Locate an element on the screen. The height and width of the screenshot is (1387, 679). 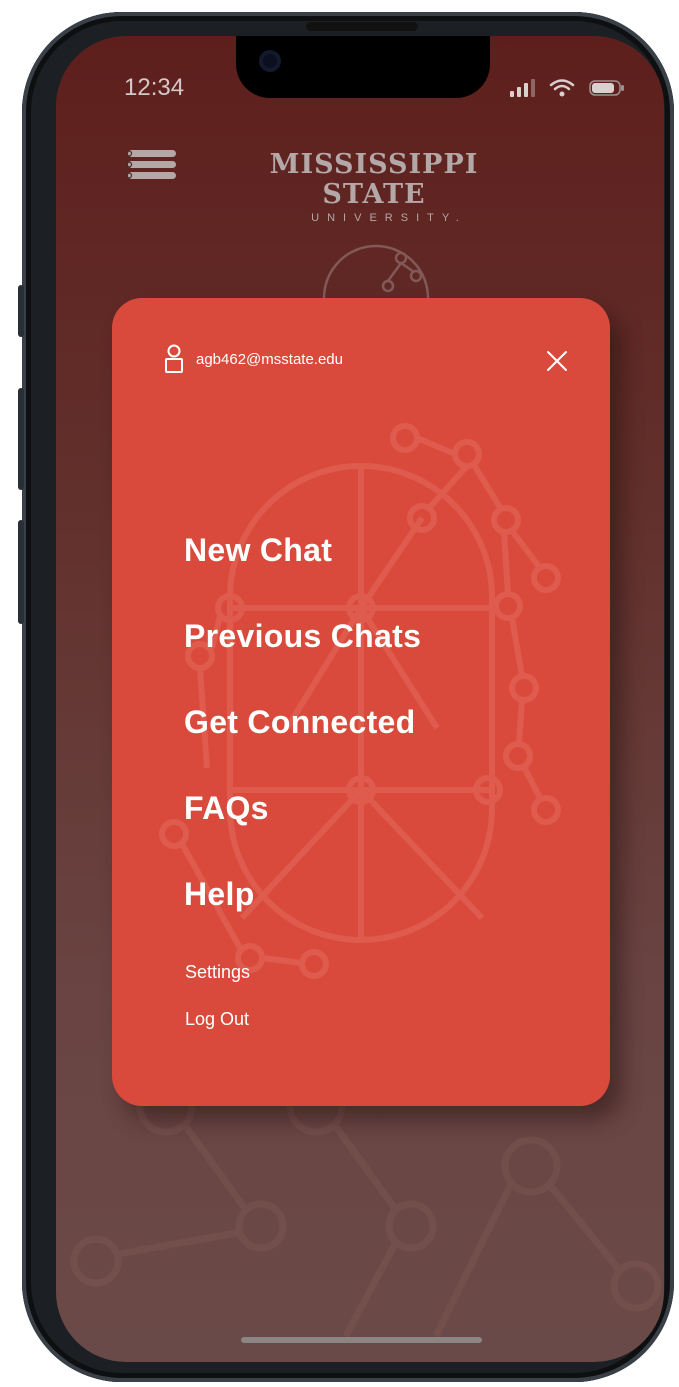
menu-item-log-out: Log Out is located at coordinates (217, 1030).